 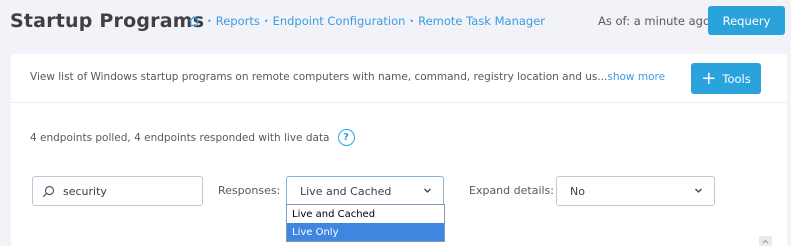 What do you see at coordinates (194, 21) in the screenshot?
I see `home-icon` at bounding box center [194, 21].